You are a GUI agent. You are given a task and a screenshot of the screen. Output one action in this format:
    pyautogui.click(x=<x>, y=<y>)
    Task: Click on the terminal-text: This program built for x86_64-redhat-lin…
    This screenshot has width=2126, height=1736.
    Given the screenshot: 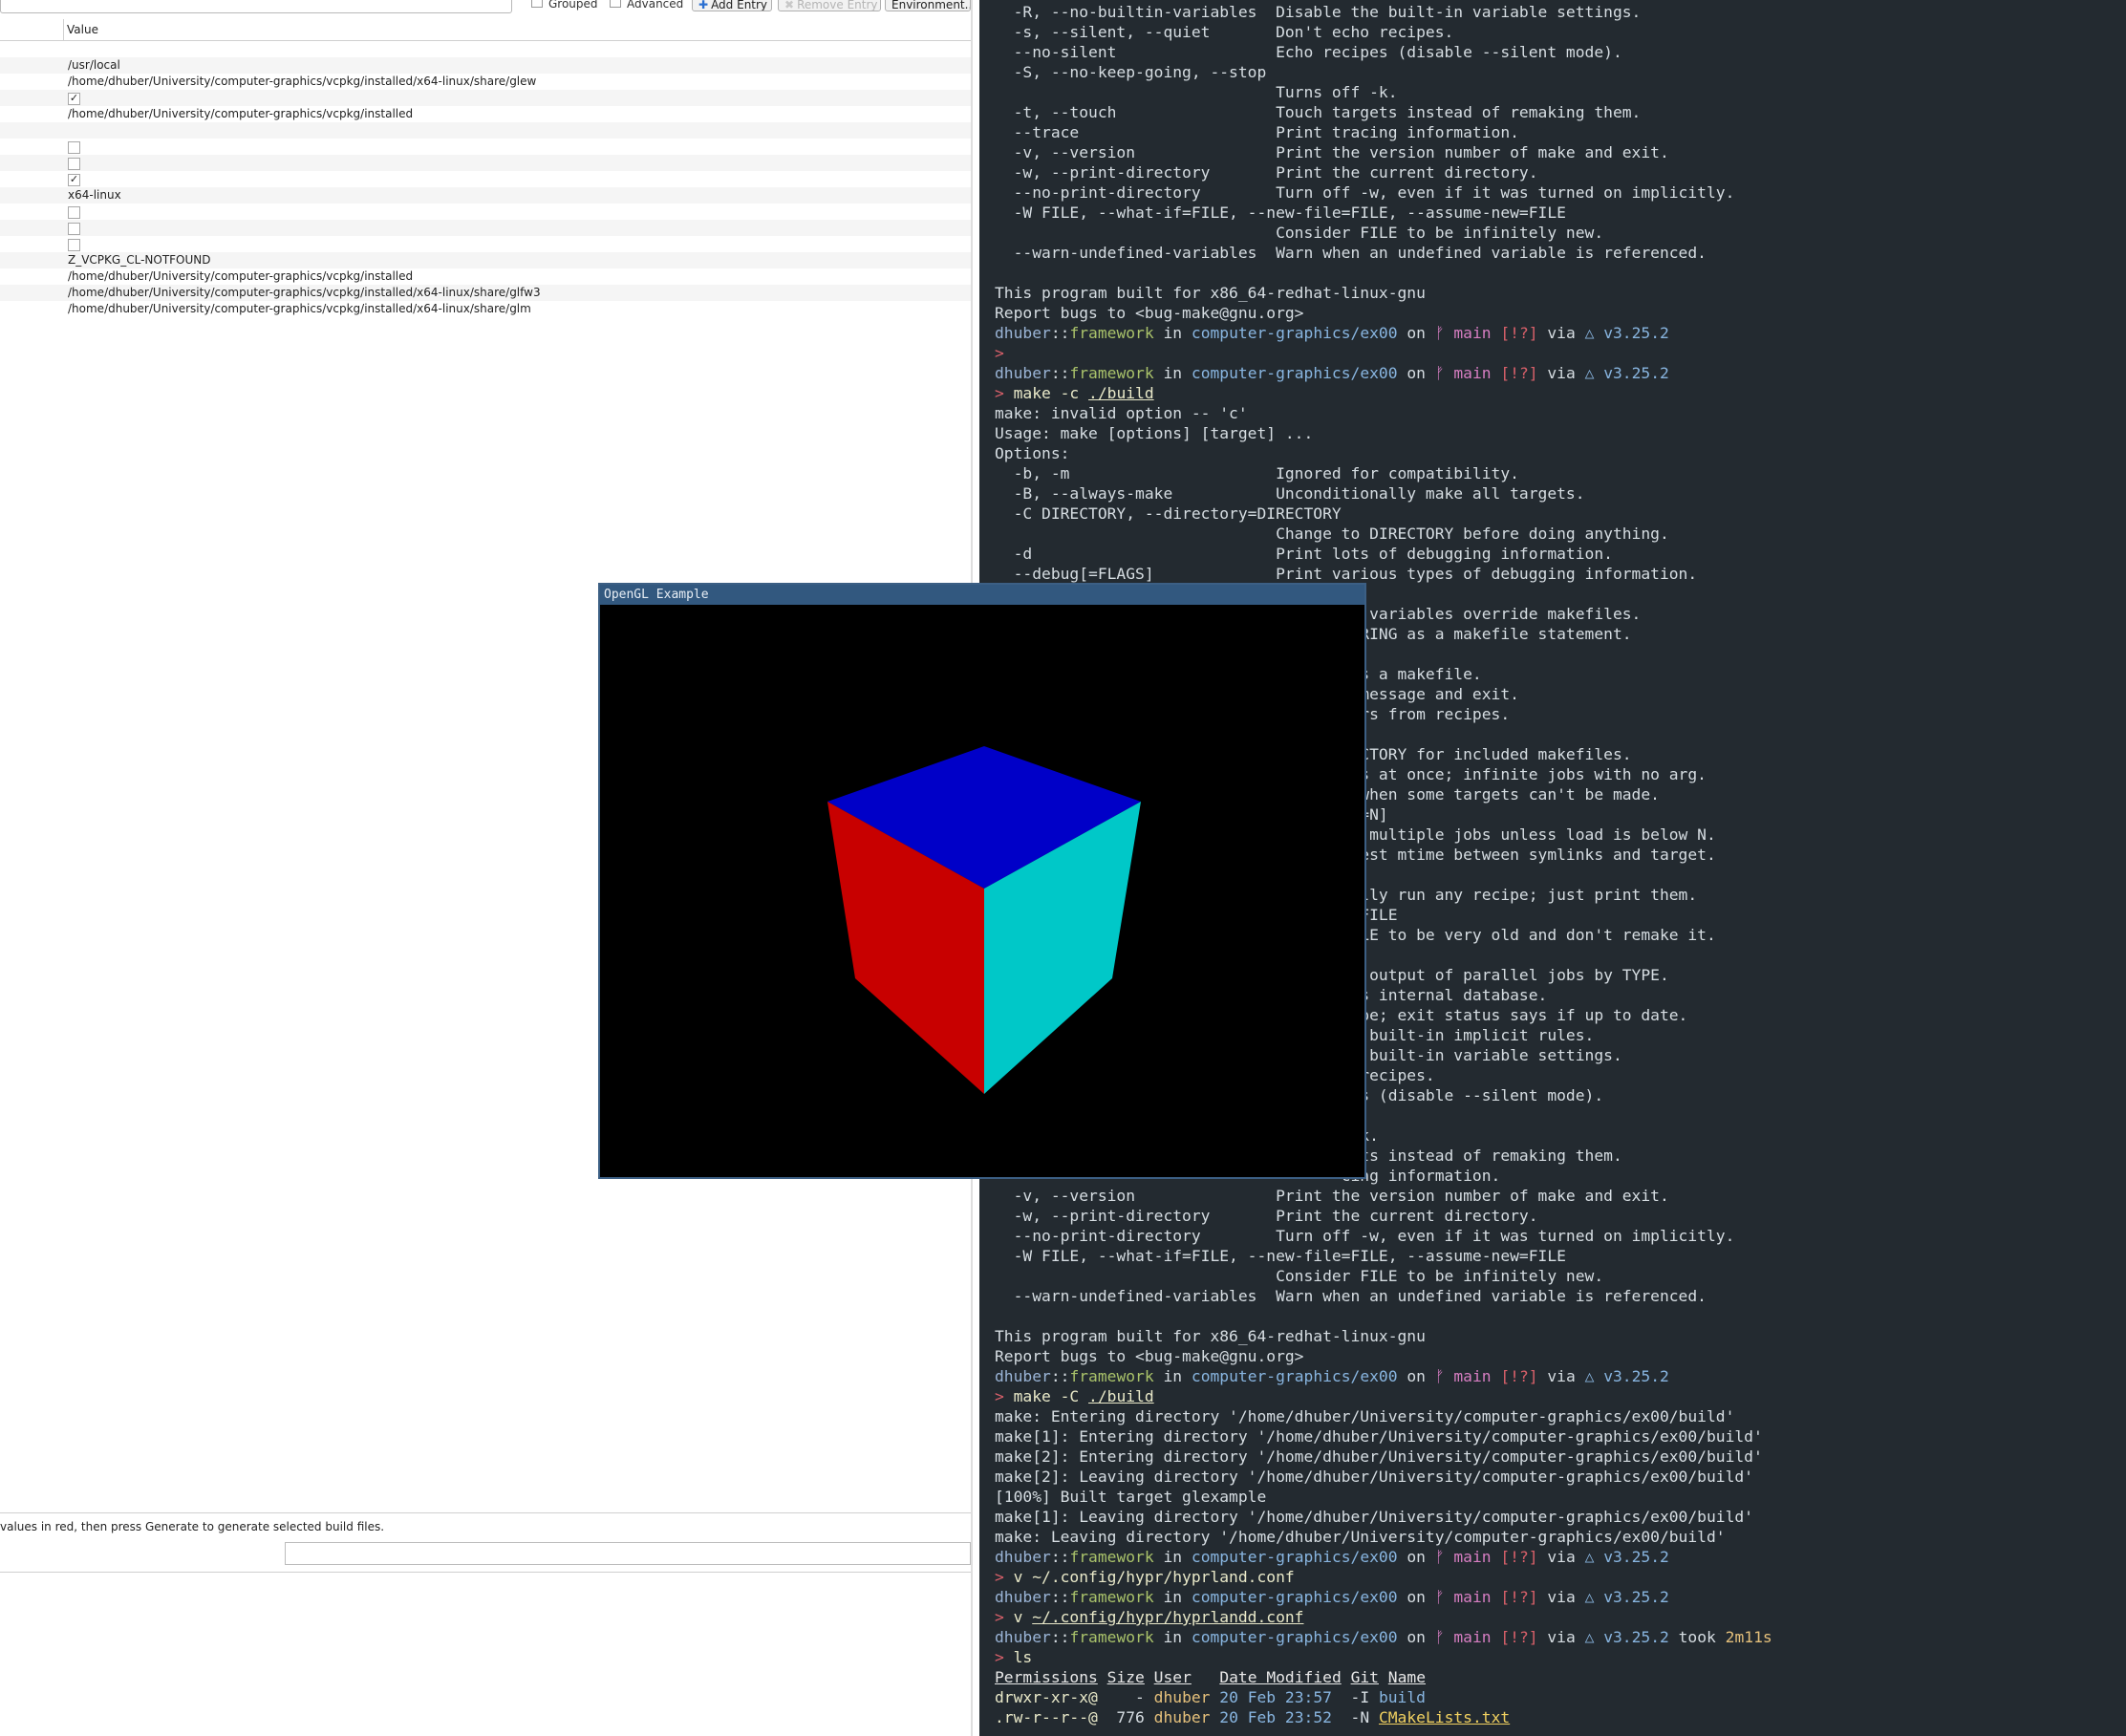 What is the action you would take?
    pyautogui.click(x=1211, y=1336)
    